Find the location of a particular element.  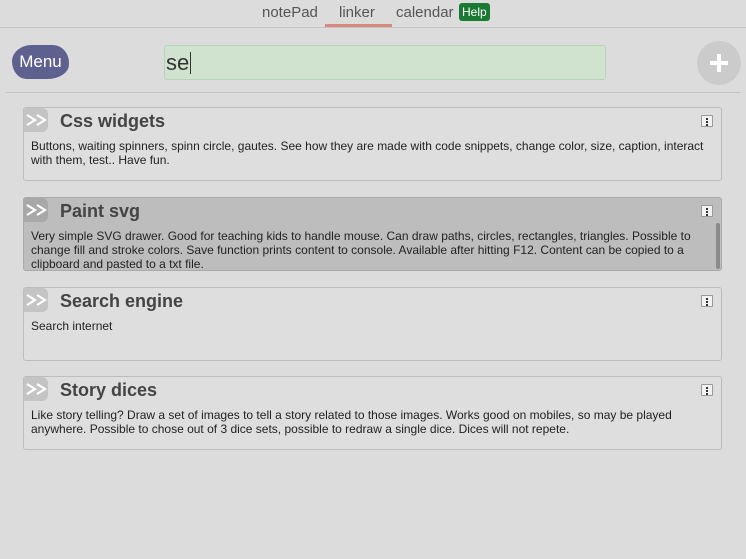

tab-linker: linker is located at coordinates (357, 13).